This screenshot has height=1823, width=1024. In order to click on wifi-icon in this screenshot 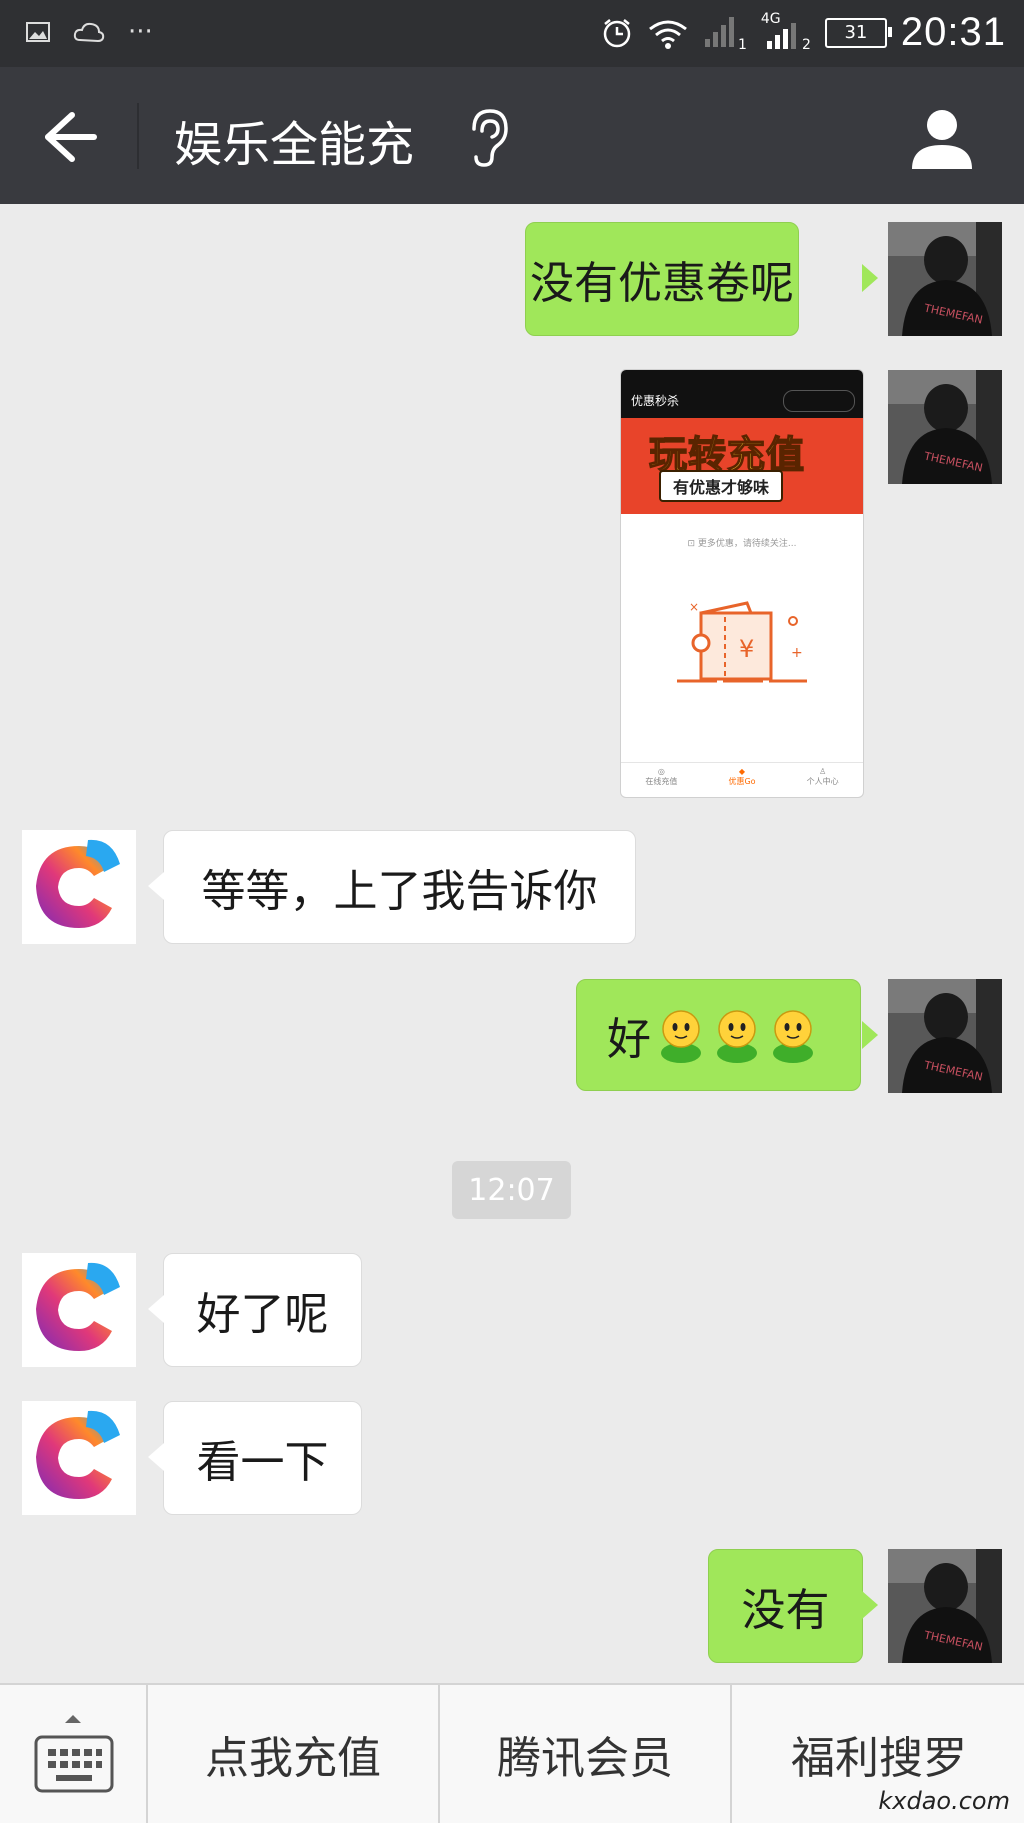, I will do `click(667, 34)`.